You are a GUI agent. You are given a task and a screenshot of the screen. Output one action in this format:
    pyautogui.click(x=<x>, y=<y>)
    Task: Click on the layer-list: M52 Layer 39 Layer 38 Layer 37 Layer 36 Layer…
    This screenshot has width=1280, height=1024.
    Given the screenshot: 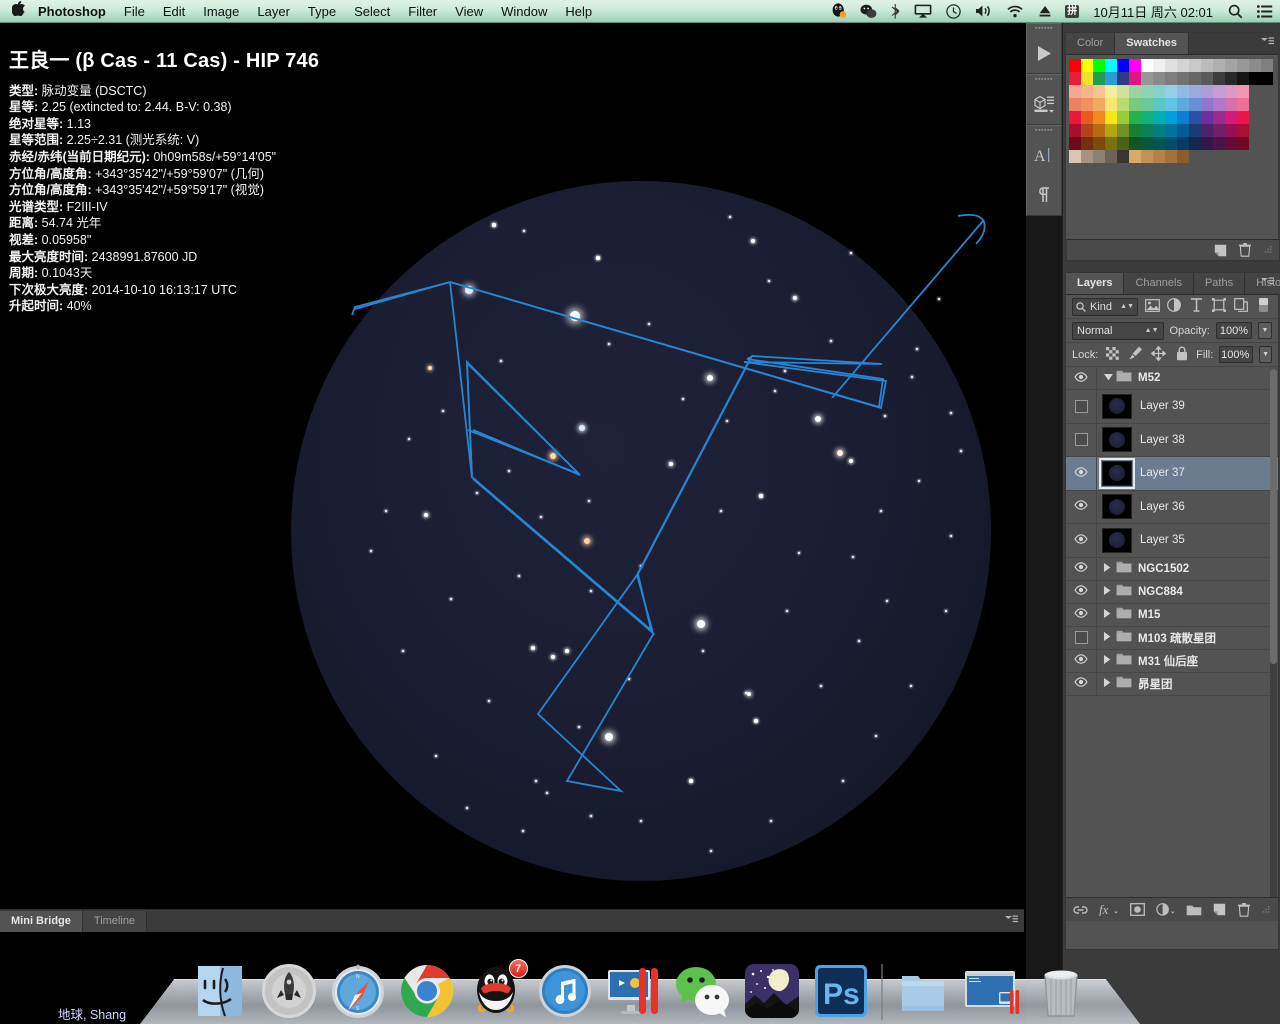 What is the action you would take?
    pyautogui.click(x=1172, y=632)
    